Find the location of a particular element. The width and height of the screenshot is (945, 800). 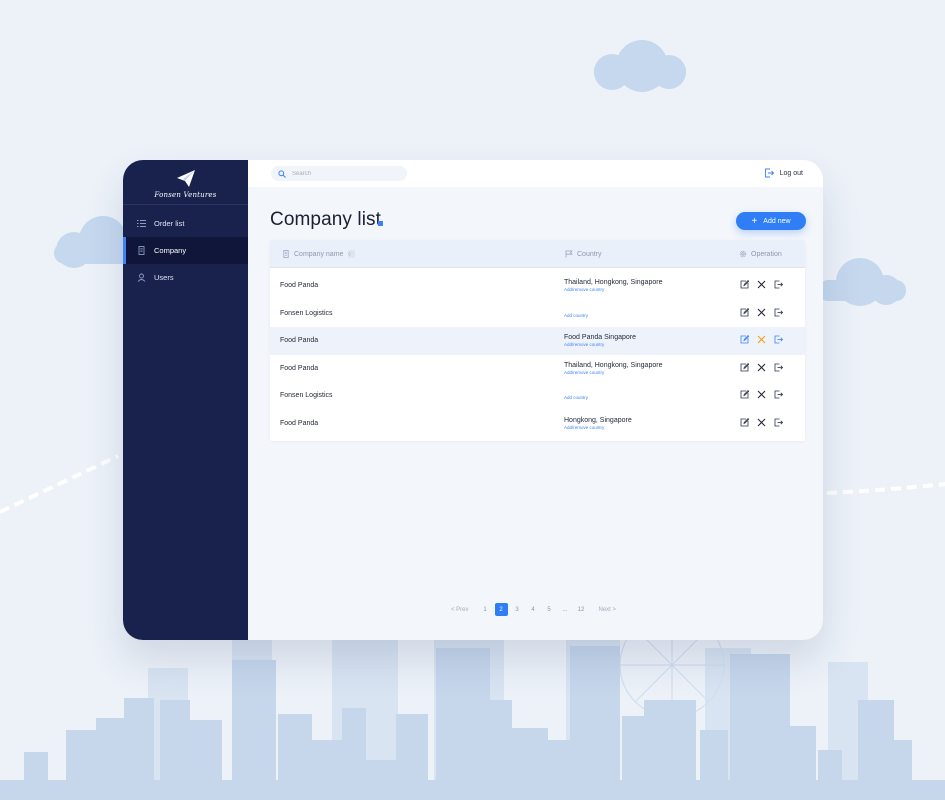

search-input is located at coordinates (347, 173).